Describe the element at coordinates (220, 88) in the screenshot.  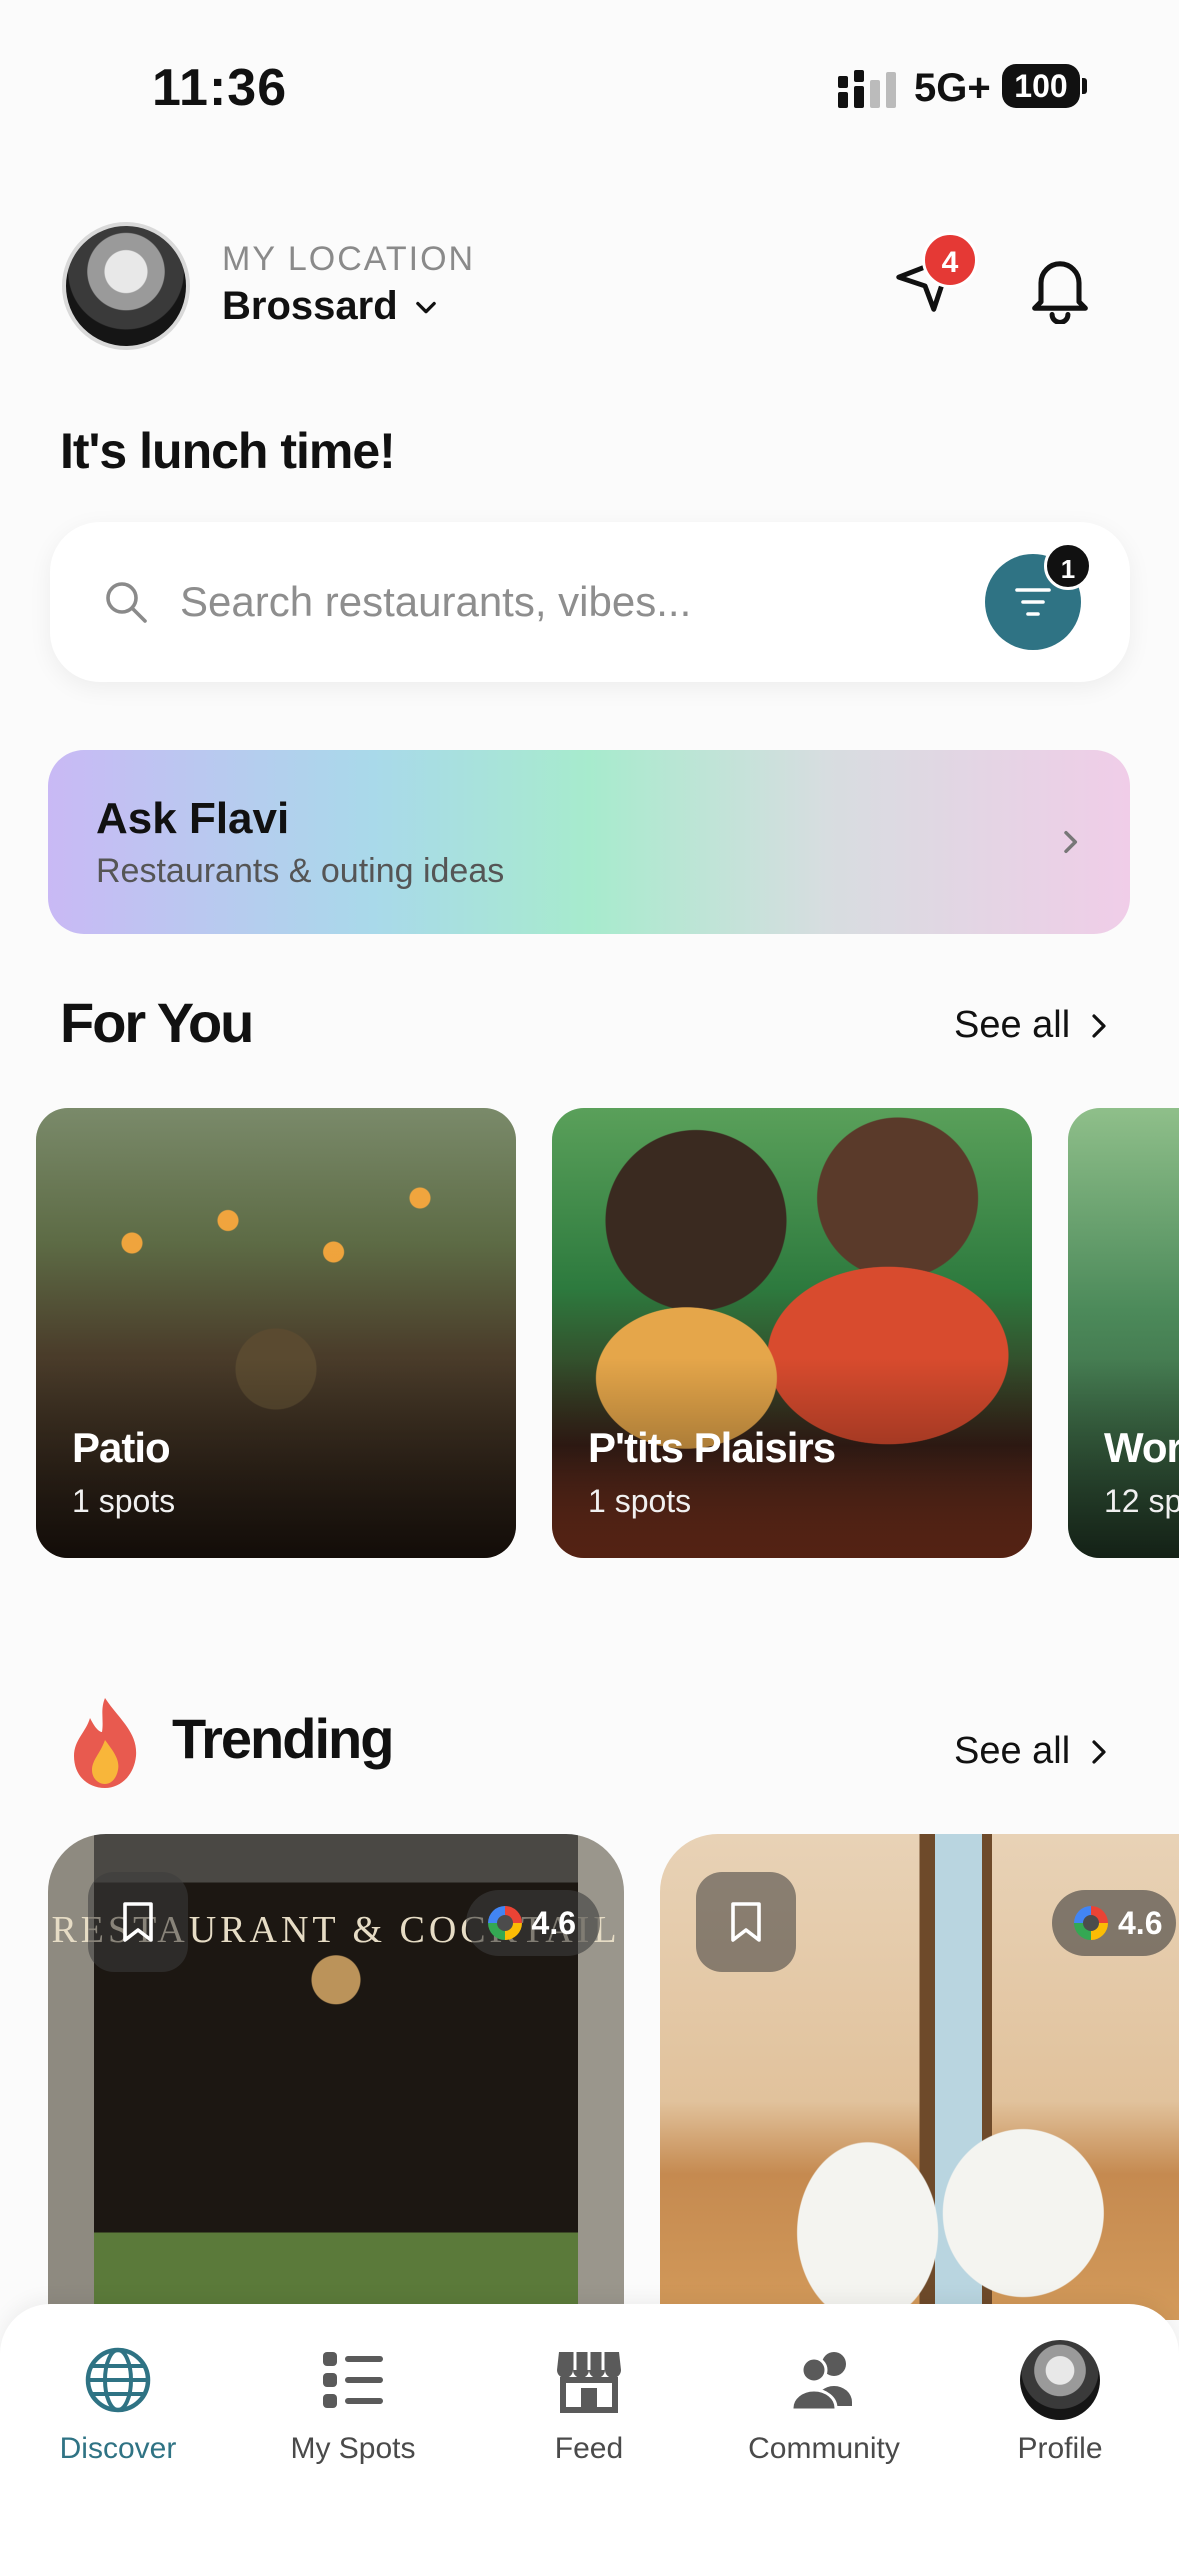
I see `status-time: 11:36` at that location.